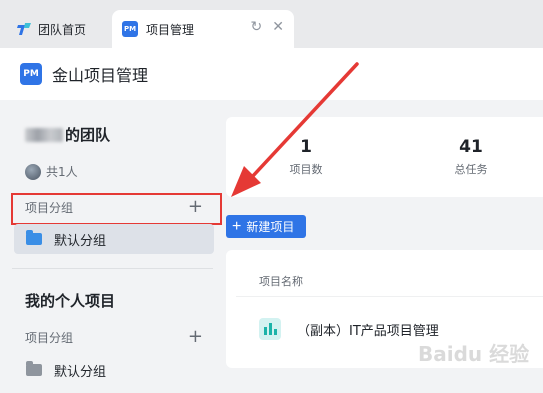  What do you see at coordinates (266, 226) in the screenshot?
I see `new-project-button: + 新建项目` at bounding box center [266, 226].